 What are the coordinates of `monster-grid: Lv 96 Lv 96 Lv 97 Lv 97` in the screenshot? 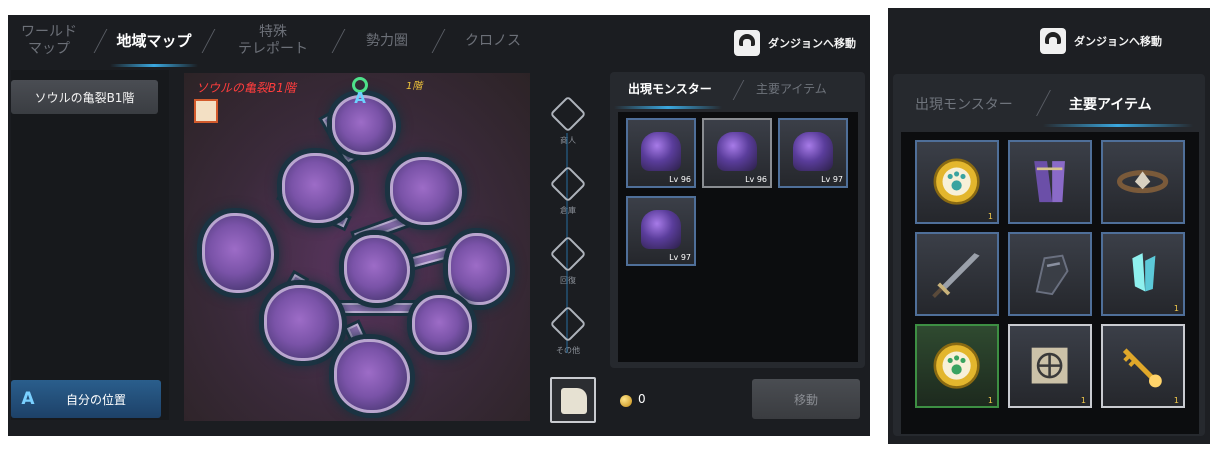 It's located at (738, 237).